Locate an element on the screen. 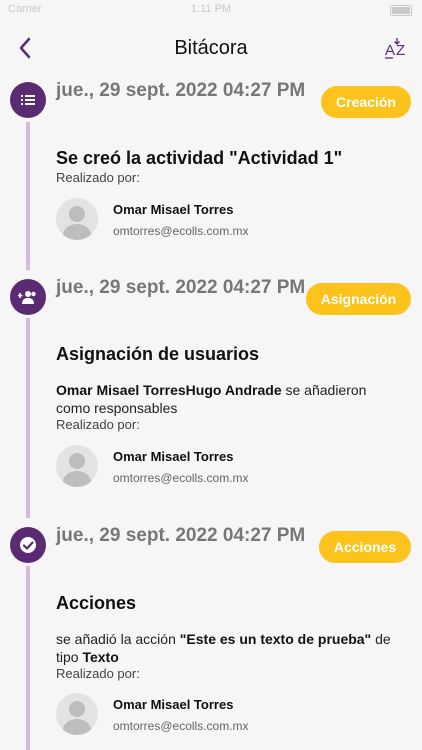  add-users-icon is located at coordinates (27, 297).